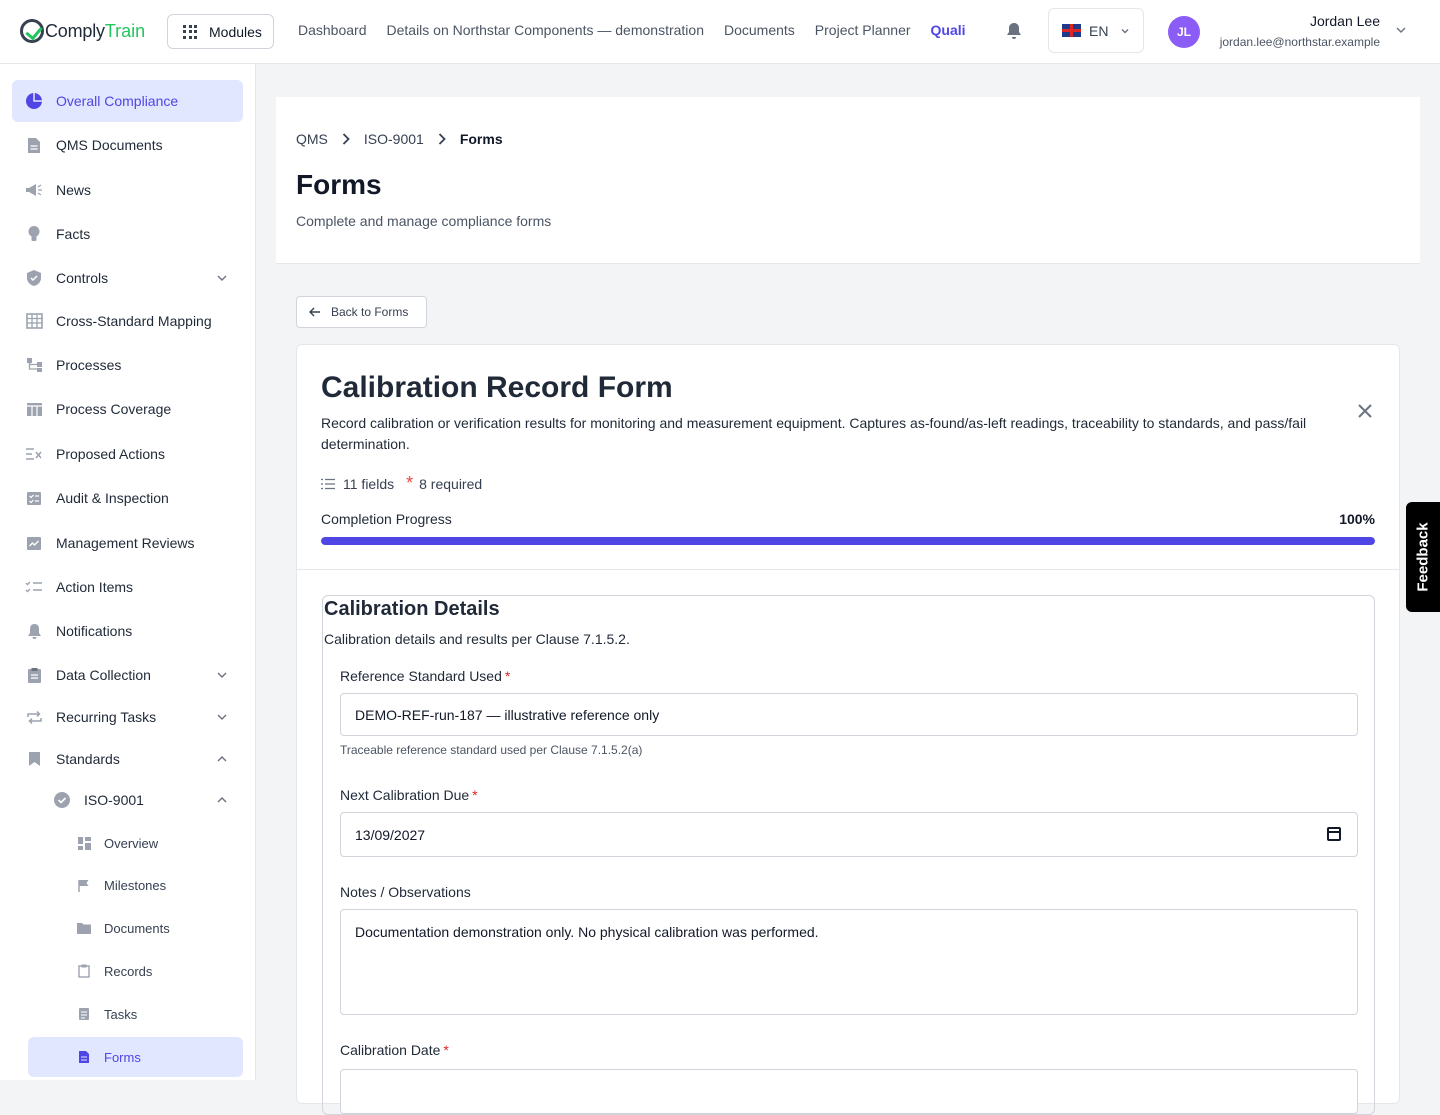 The width and height of the screenshot is (1440, 1115). Describe the element at coordinates (127, 759) in the screenshot. I see `sidebar-item-standards: Standards` at that location.